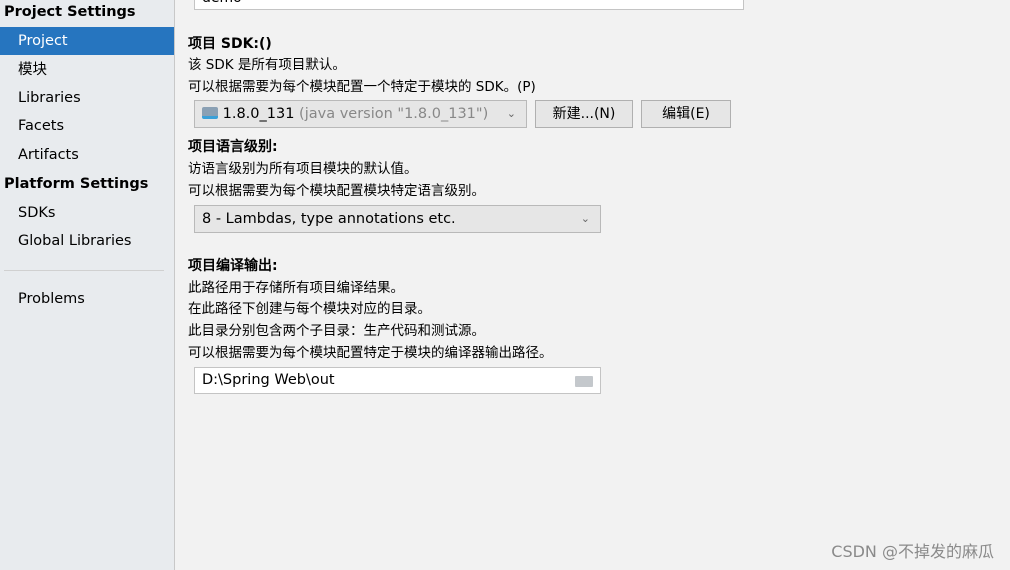 Image resolution: width=1010 pixels, height=570 pixels. I want to click on platform-settings-header: Platform Settings, so click(76, 184).